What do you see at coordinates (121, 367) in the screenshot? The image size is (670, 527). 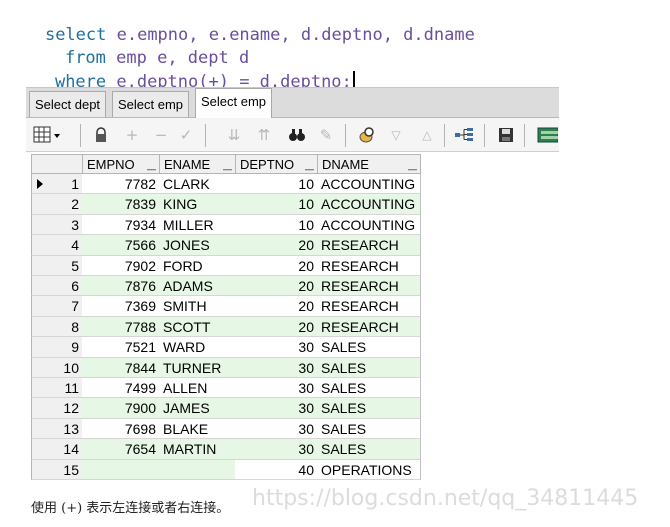 I see `cell-empno: 7844` at bounding box center [121, 367].